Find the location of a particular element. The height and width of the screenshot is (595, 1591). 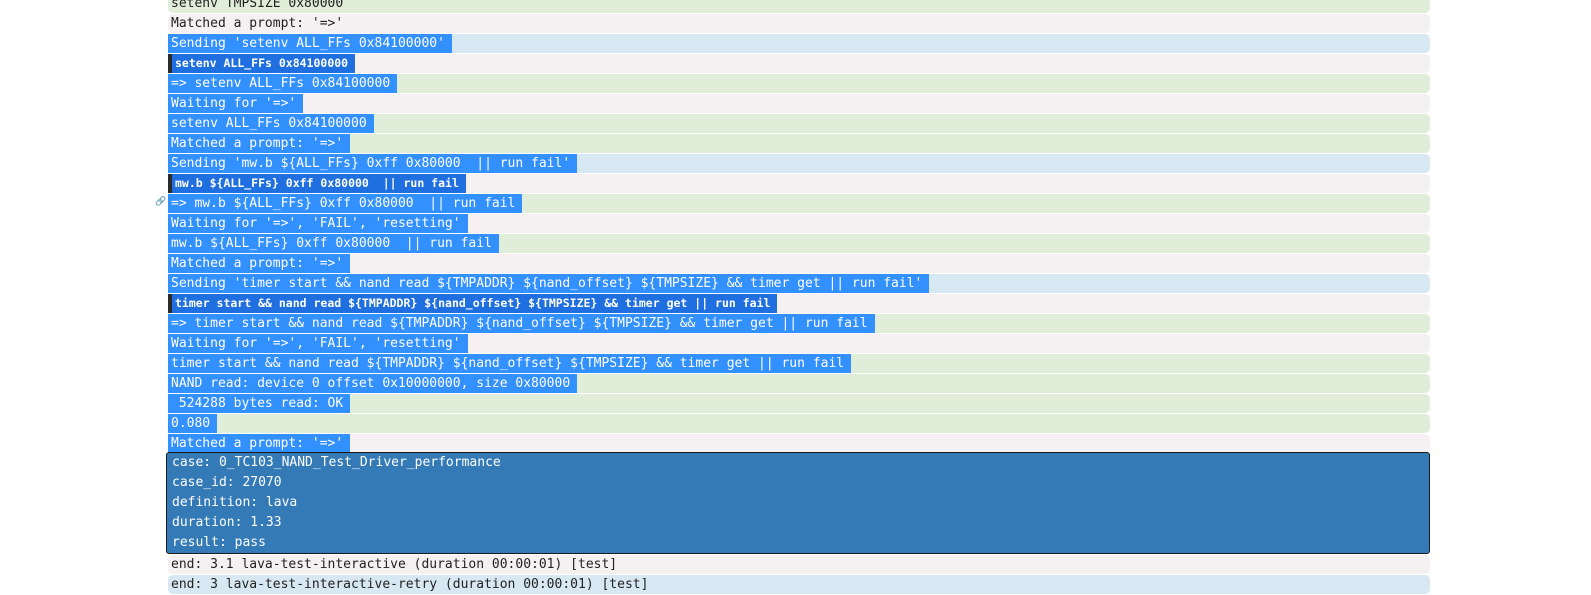

log-line-target: setenv ALL_FFs 0x84100000 is located at coordinates (799, 123).